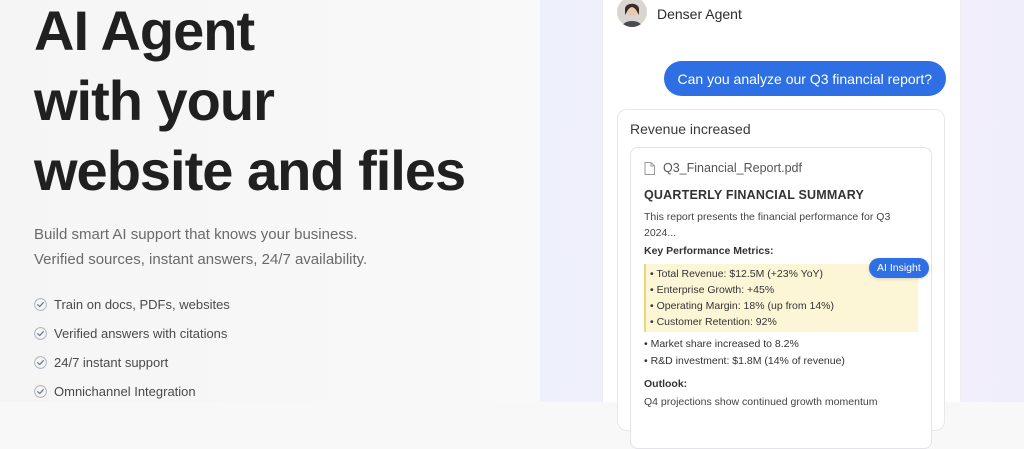 The width and height of the screenshot is (1024, 449). I want to click on feature-item: Train on docs, PDFs, websites, so click(132, 304).